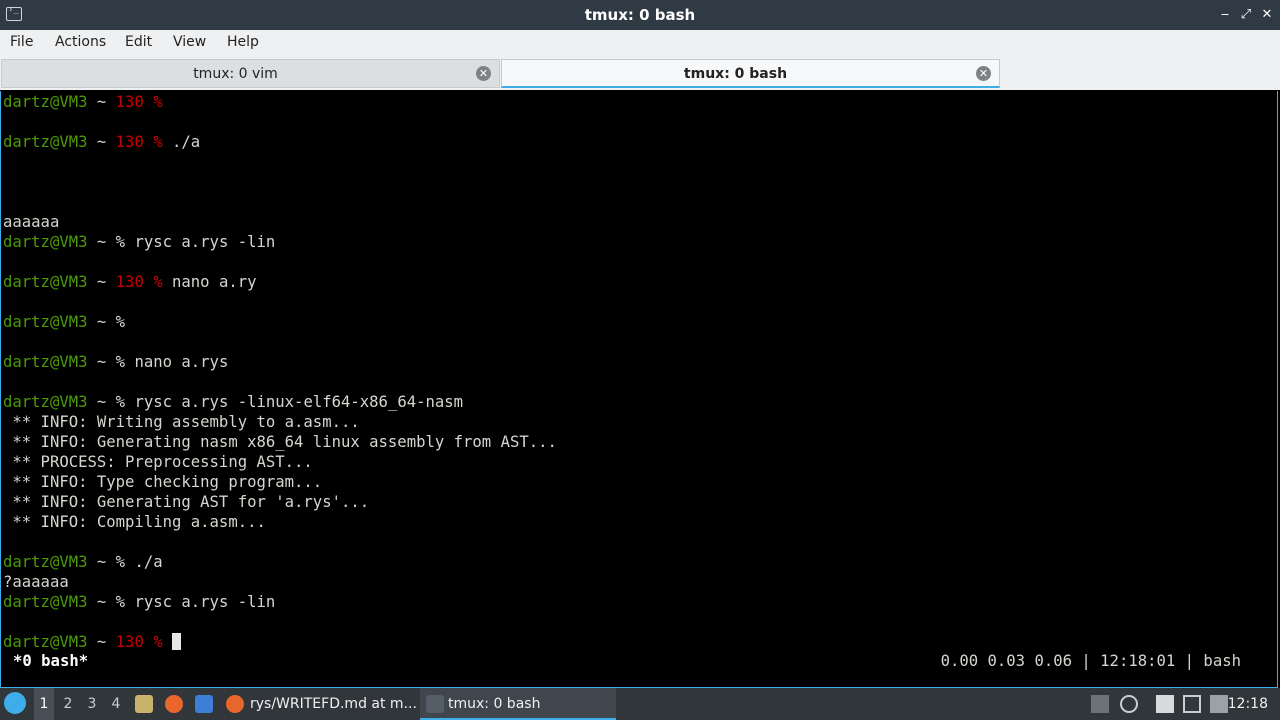 This screenshot has height=720, width=1280. What do you see at coordinates (177, 641) in the screenshot?
I see `text-cursor` at bounding box center [177, 641].